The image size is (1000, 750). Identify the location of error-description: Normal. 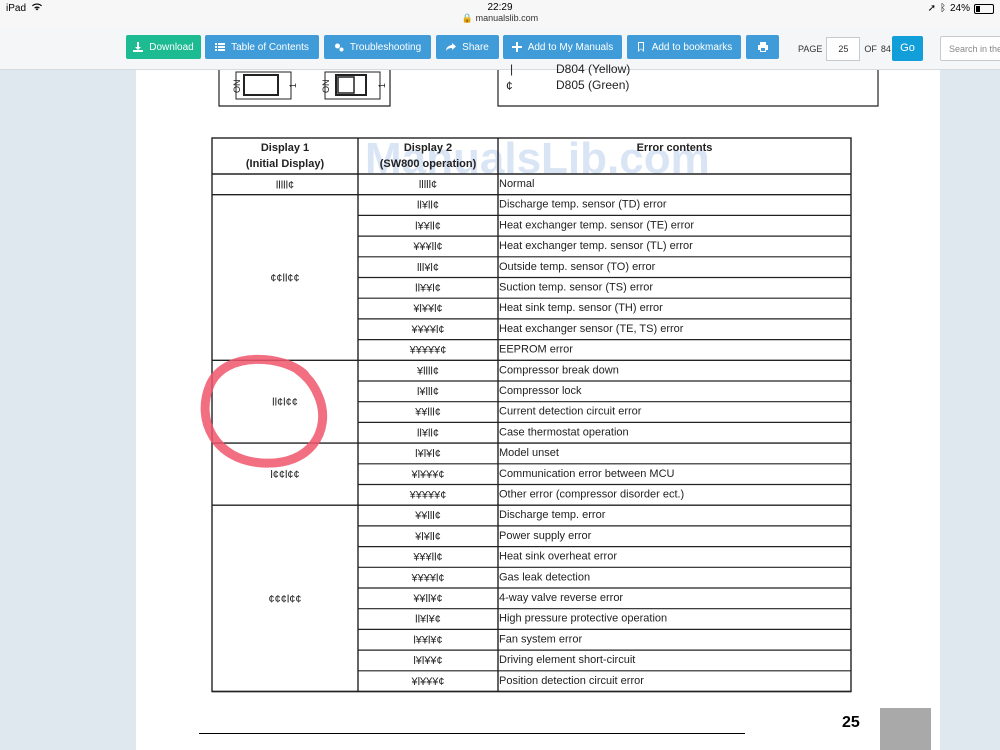
(516, 184).